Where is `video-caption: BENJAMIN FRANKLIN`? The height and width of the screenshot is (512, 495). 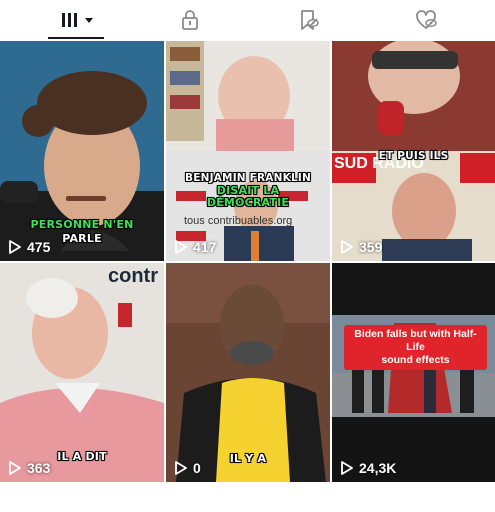 video-caption: BENJAMIN FRANKLIN is located at coordinates (248, 178).